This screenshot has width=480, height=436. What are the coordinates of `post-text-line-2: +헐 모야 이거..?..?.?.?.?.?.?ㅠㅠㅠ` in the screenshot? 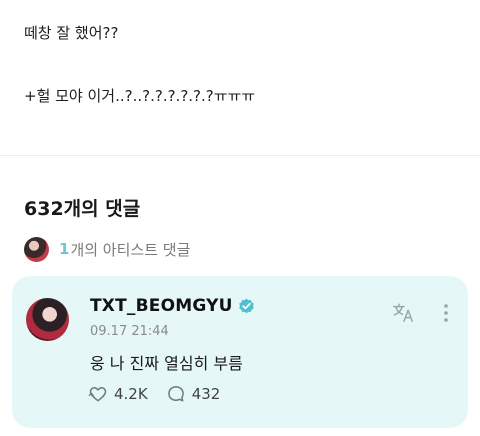 It's located at (140, 96).